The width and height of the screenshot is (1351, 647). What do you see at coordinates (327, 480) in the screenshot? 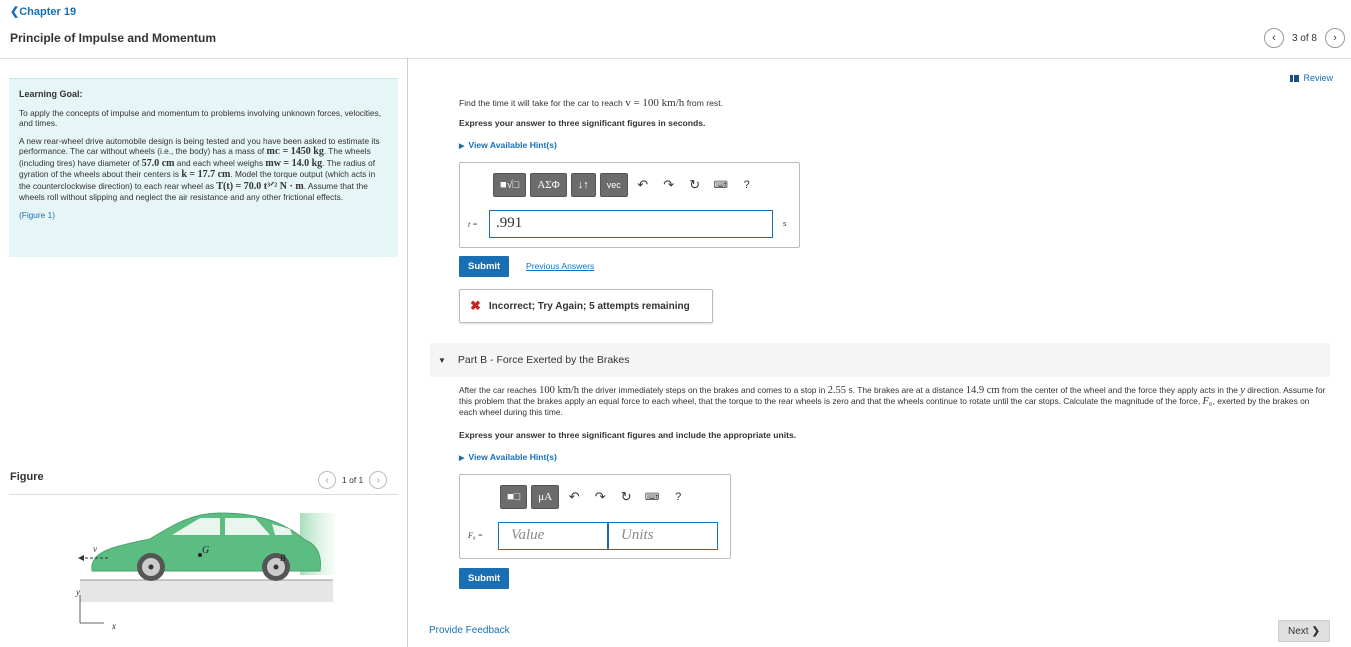
I see `figure-prev-button: ‹` at bounding box center [327, 480].